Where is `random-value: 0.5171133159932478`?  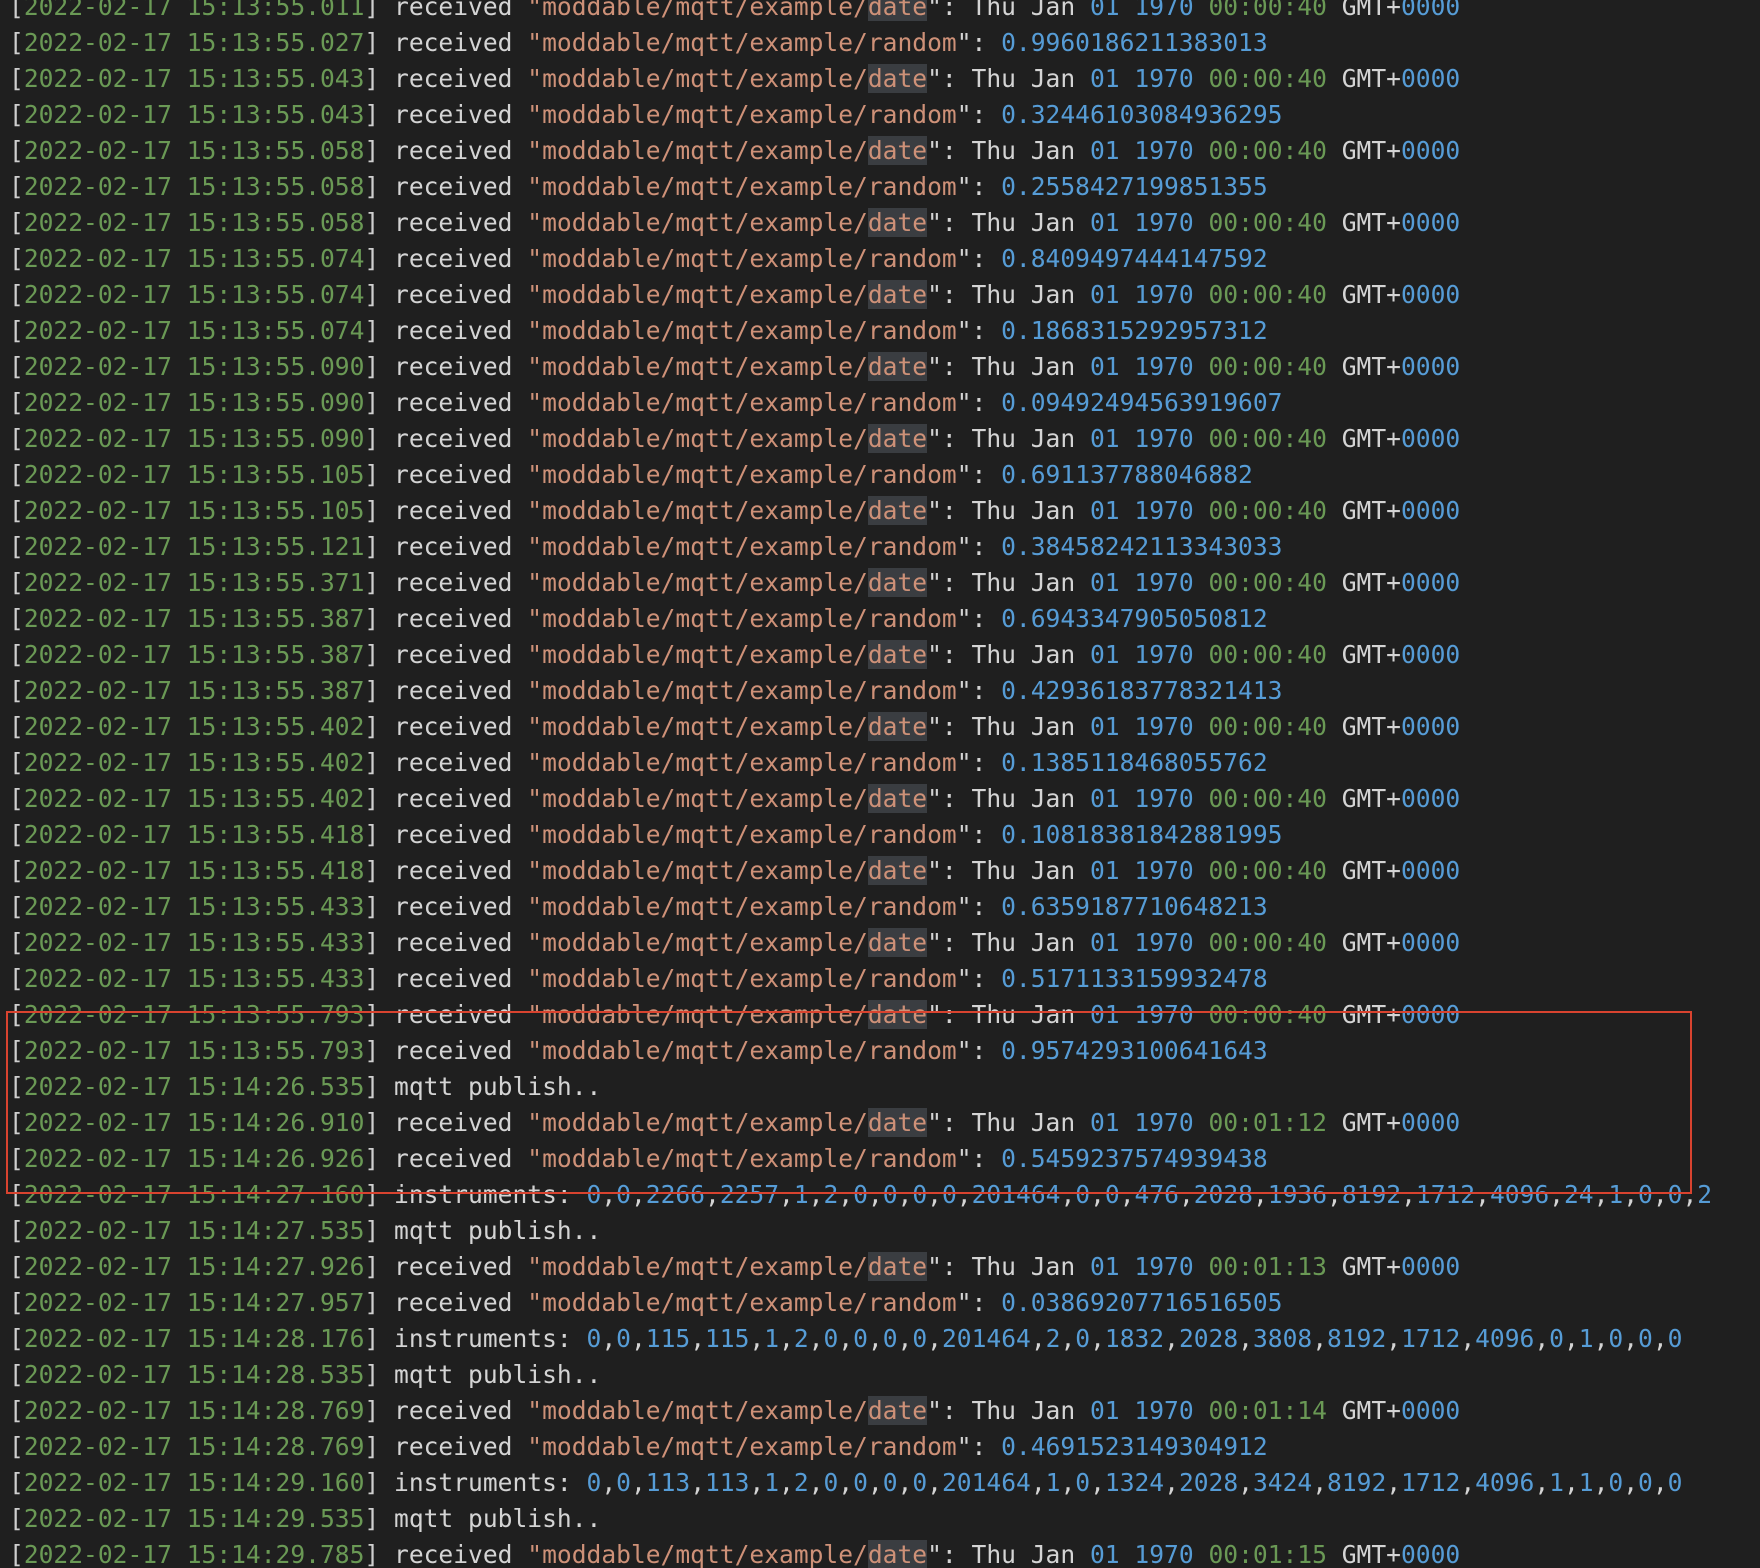
random-value: 0.5171133159932478 is located at coordinates (1134, 978).